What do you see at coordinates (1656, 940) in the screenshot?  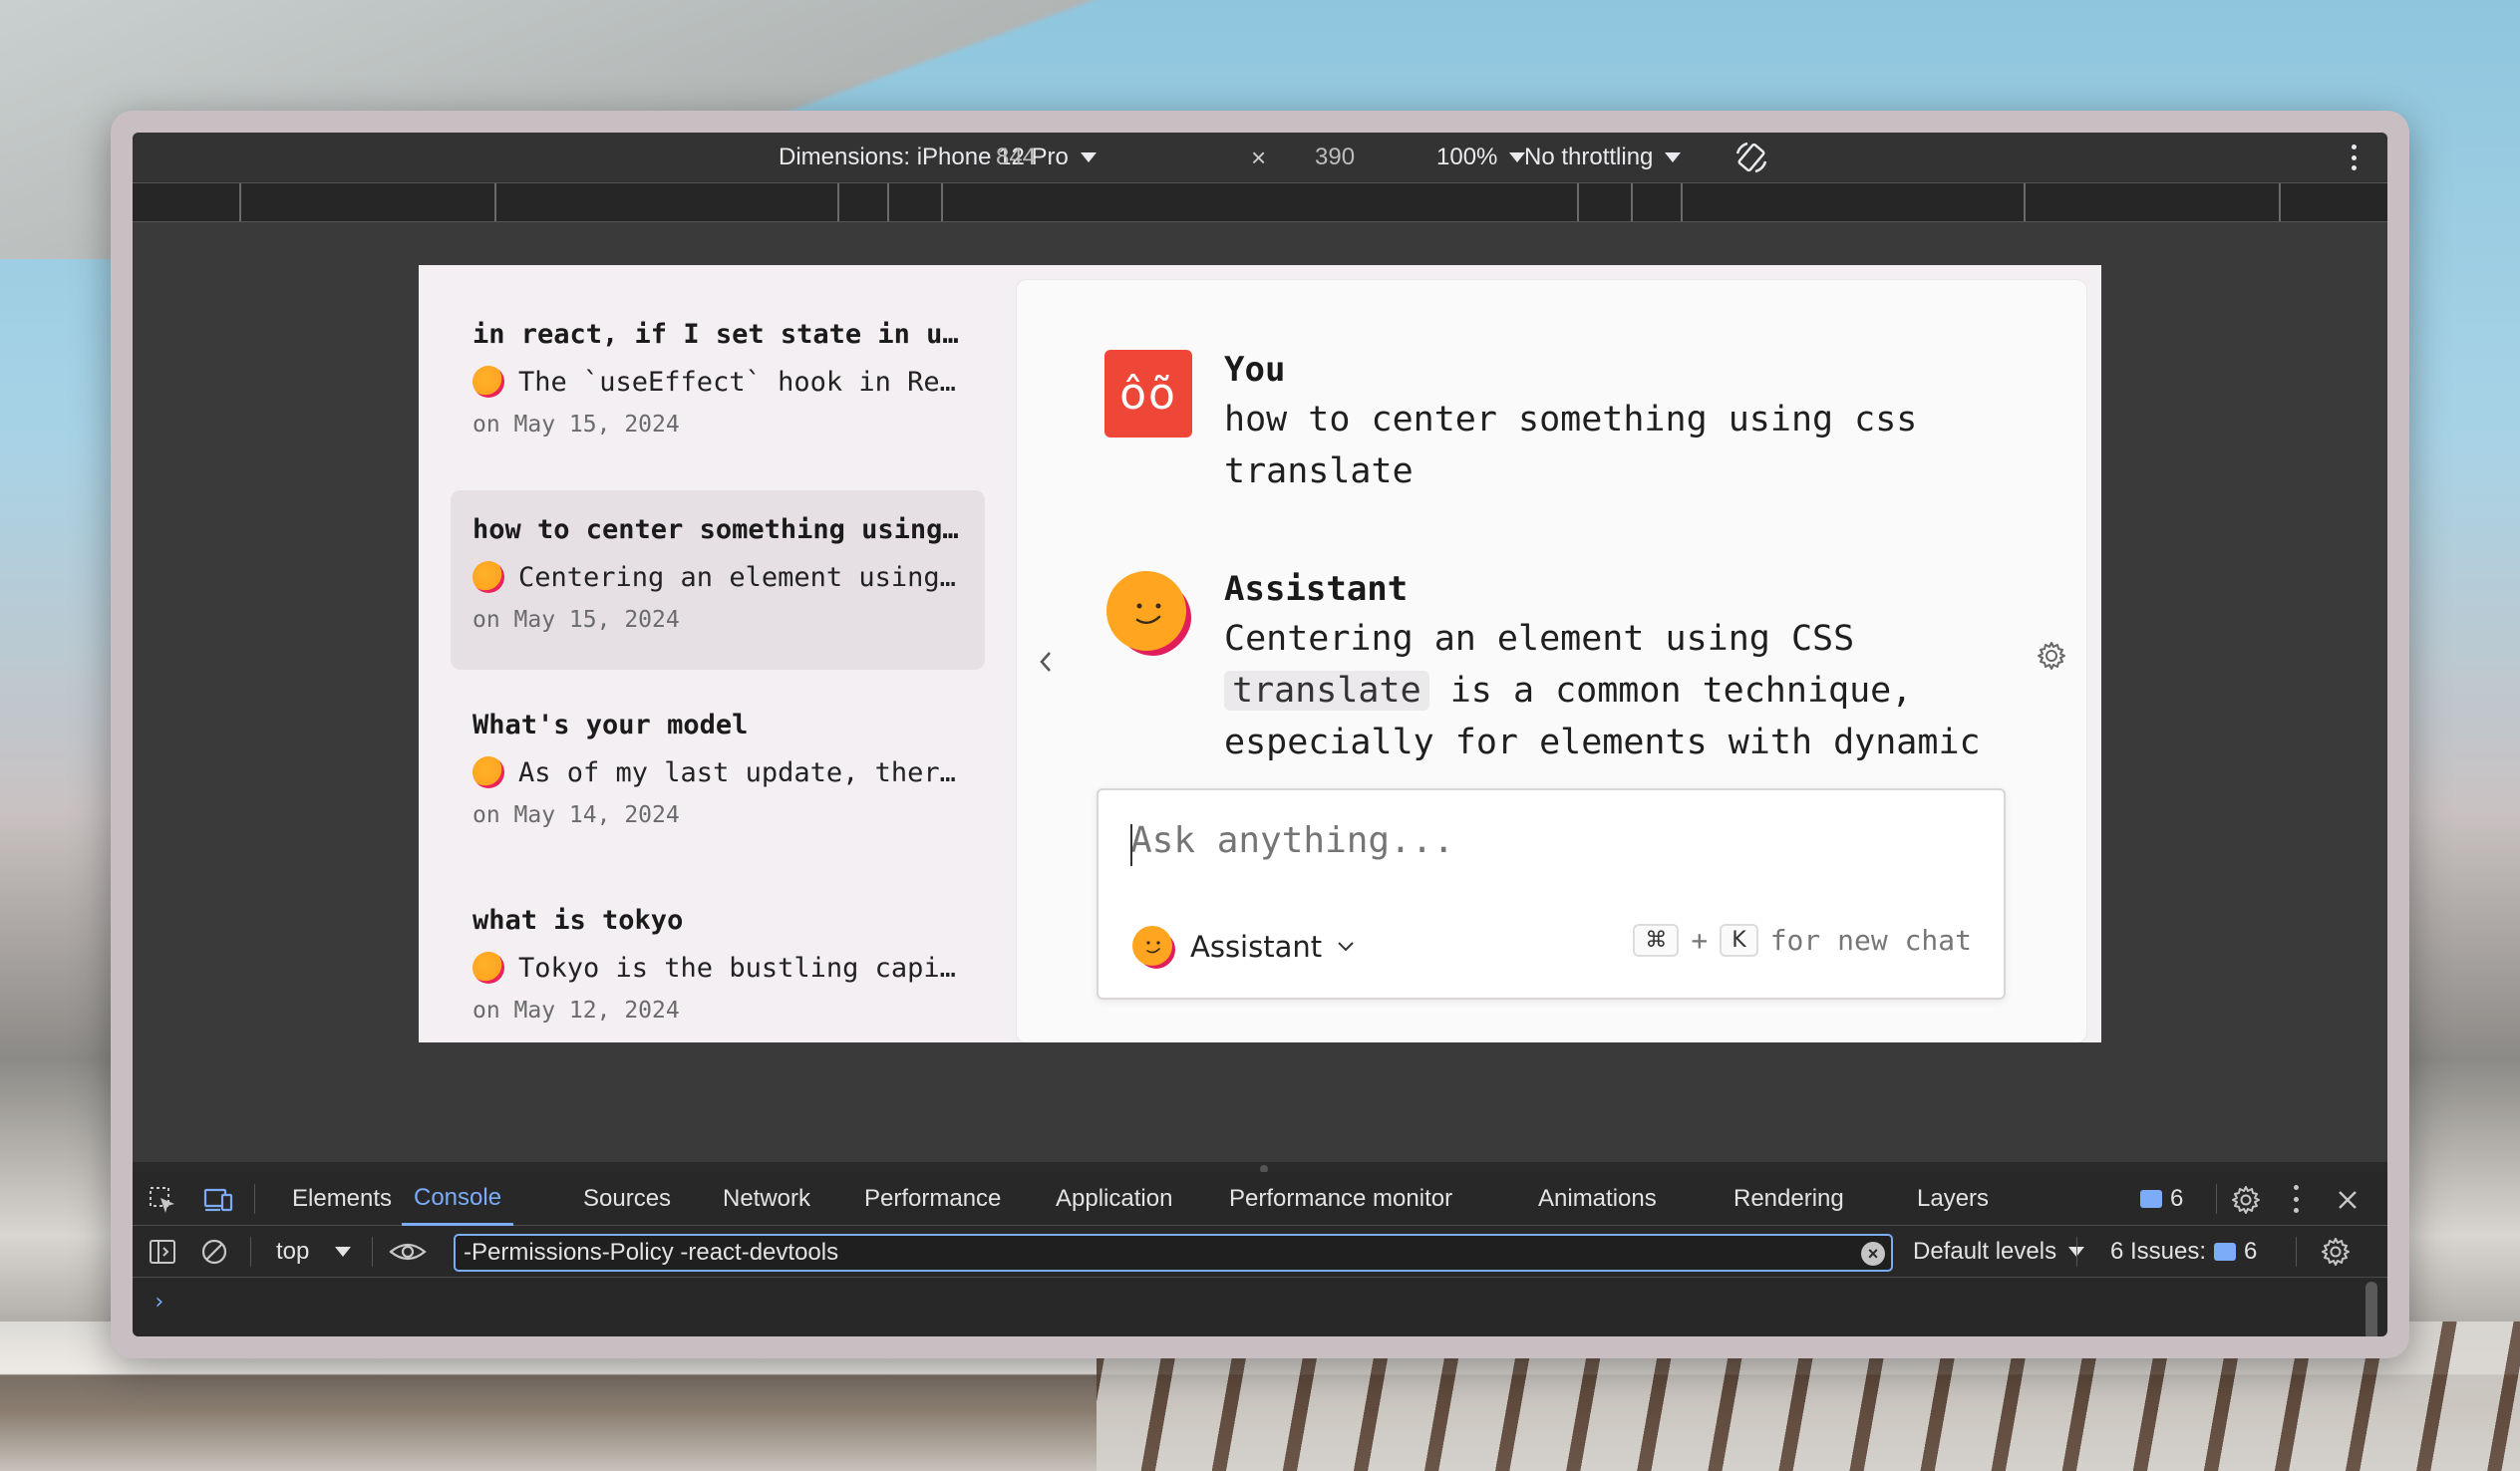 I see `command-key: ⌘` at bounding box center [1656, 940].